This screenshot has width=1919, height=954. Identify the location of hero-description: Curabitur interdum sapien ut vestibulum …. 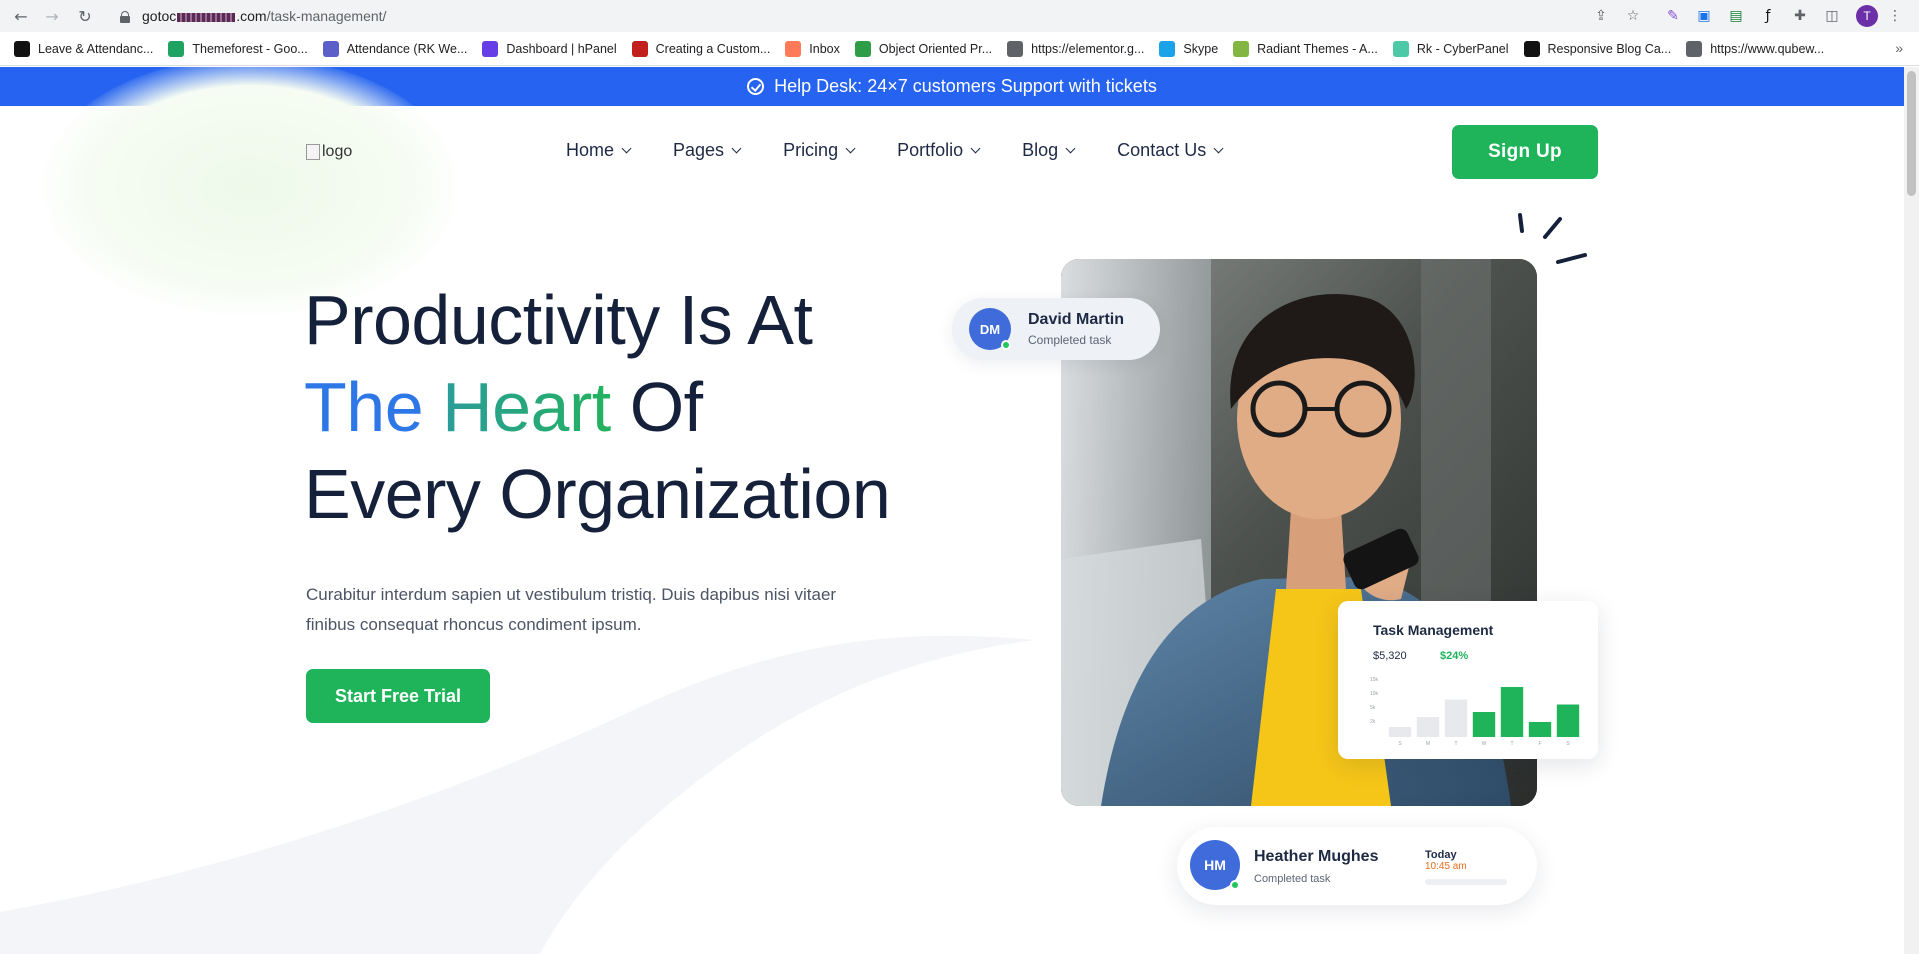
(571, 609).